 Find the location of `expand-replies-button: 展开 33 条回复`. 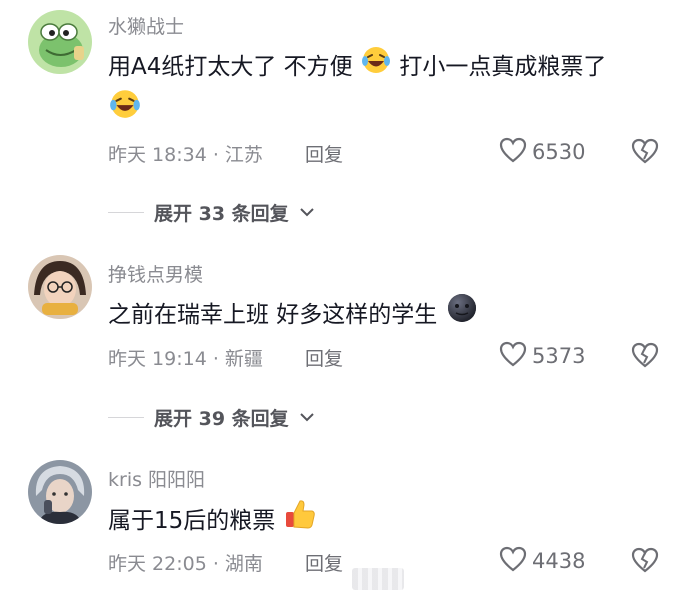

expand-replies-button: 展开 33 条回复 is located at coordinates (211, 212).